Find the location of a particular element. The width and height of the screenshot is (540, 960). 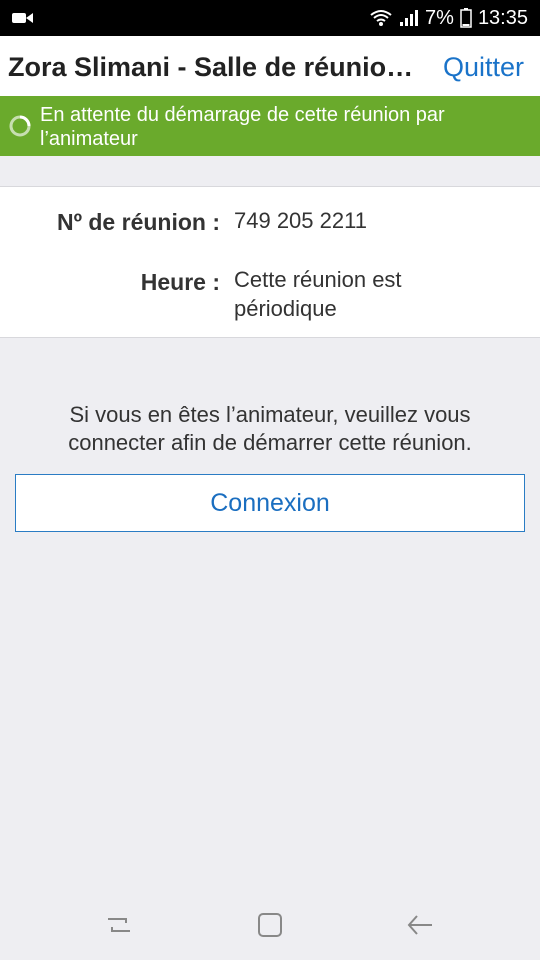

connect-button: Connexion is located at coordinates (270, 503).